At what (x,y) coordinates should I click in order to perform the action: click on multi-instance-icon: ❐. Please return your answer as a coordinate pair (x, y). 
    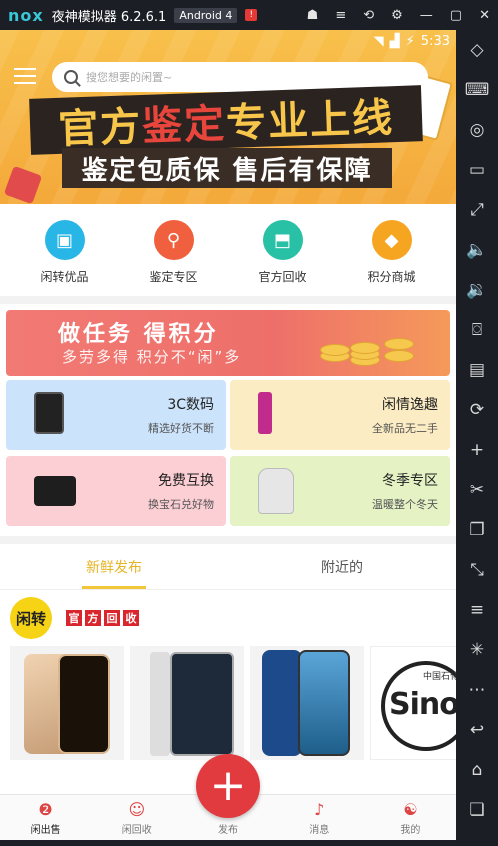
    Looking at the image, I should click on (477, 530).